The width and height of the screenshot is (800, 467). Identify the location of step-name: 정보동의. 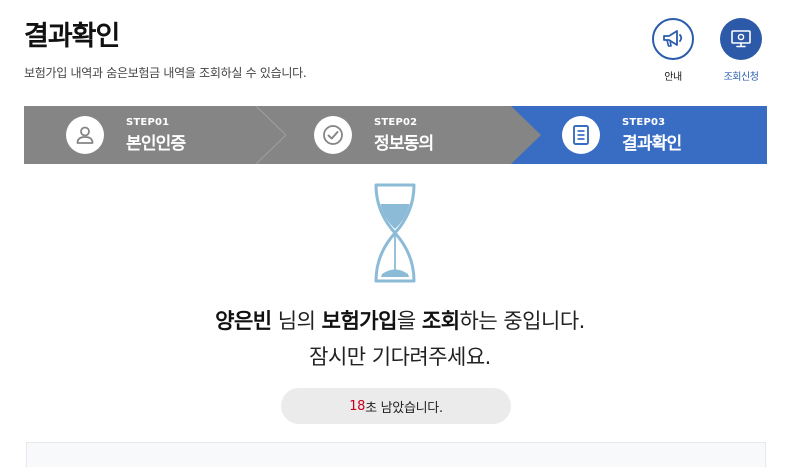
(404, 143).